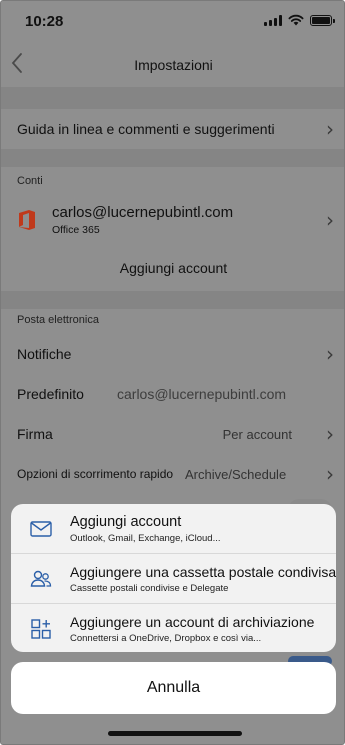  Describe the element at coordinates (95, 474) in the screenshot. I see `swipe-options-label: Opzioni di scorrimento rapido` at that location.